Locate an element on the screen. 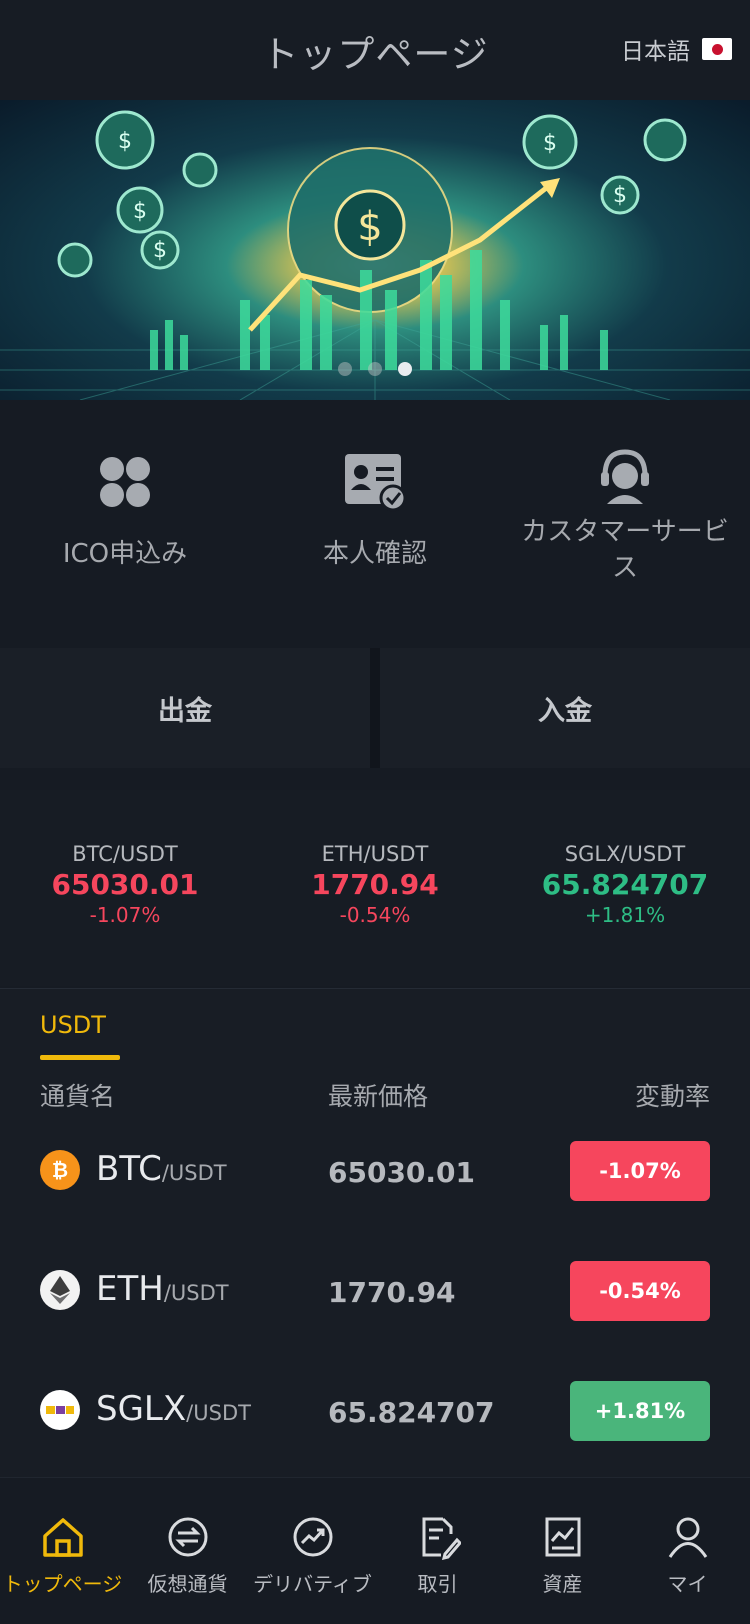 This screenshot has height=1624, width=750. ticker-price: 65030.01 is located at coordinates (125, 884).